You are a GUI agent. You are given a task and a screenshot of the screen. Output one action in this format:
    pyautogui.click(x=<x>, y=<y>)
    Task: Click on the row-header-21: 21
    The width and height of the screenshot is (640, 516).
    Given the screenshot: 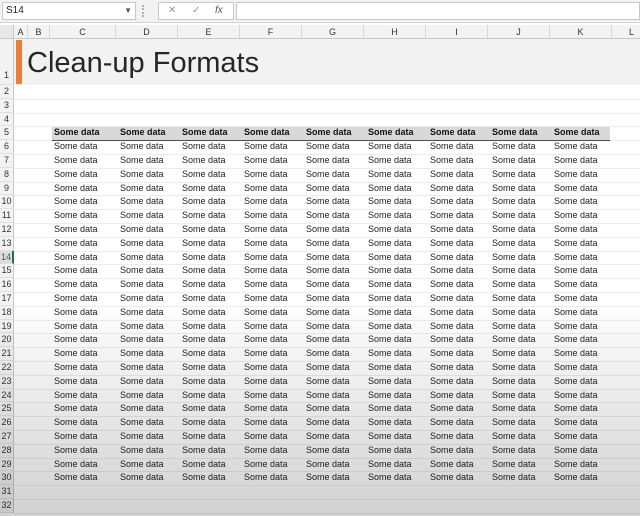 What is the action you would take?
    pyautogui.click(x=7, y=354)
    